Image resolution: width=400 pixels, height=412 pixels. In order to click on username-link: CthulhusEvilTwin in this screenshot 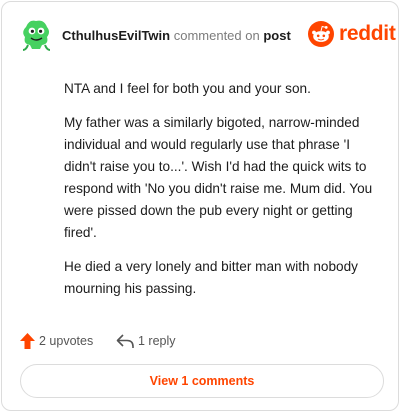, I will do `click(116, 35)`.